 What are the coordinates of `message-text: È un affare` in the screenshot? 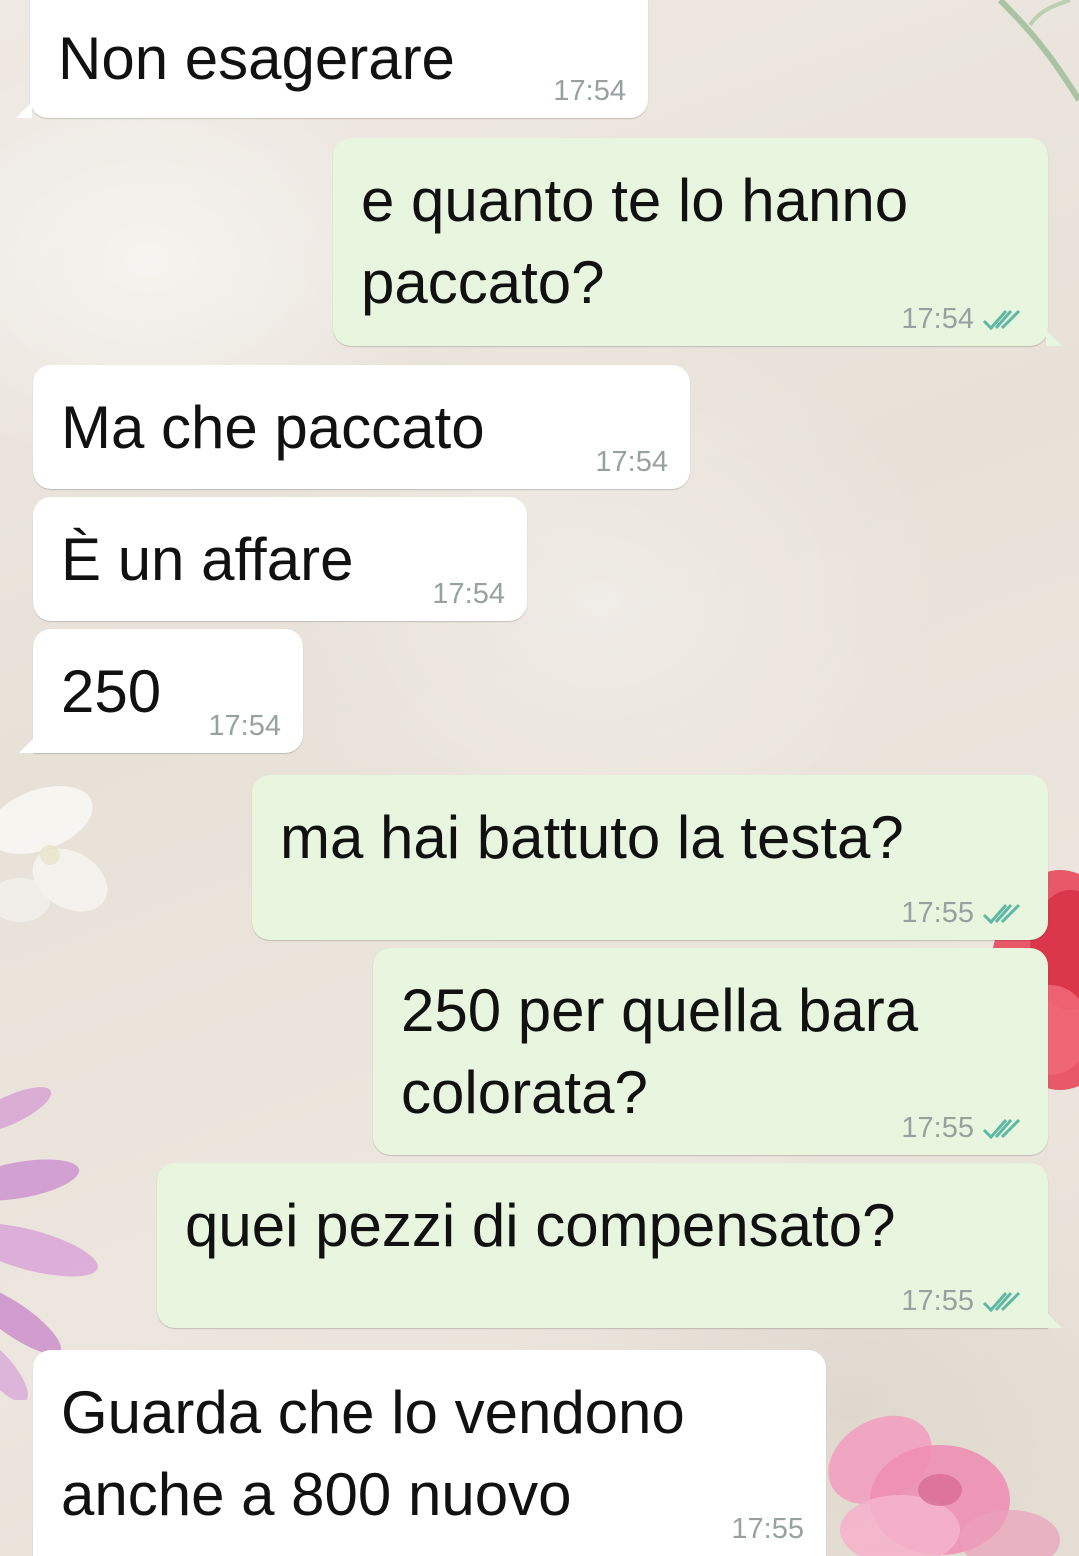 It's located at (207, 559).